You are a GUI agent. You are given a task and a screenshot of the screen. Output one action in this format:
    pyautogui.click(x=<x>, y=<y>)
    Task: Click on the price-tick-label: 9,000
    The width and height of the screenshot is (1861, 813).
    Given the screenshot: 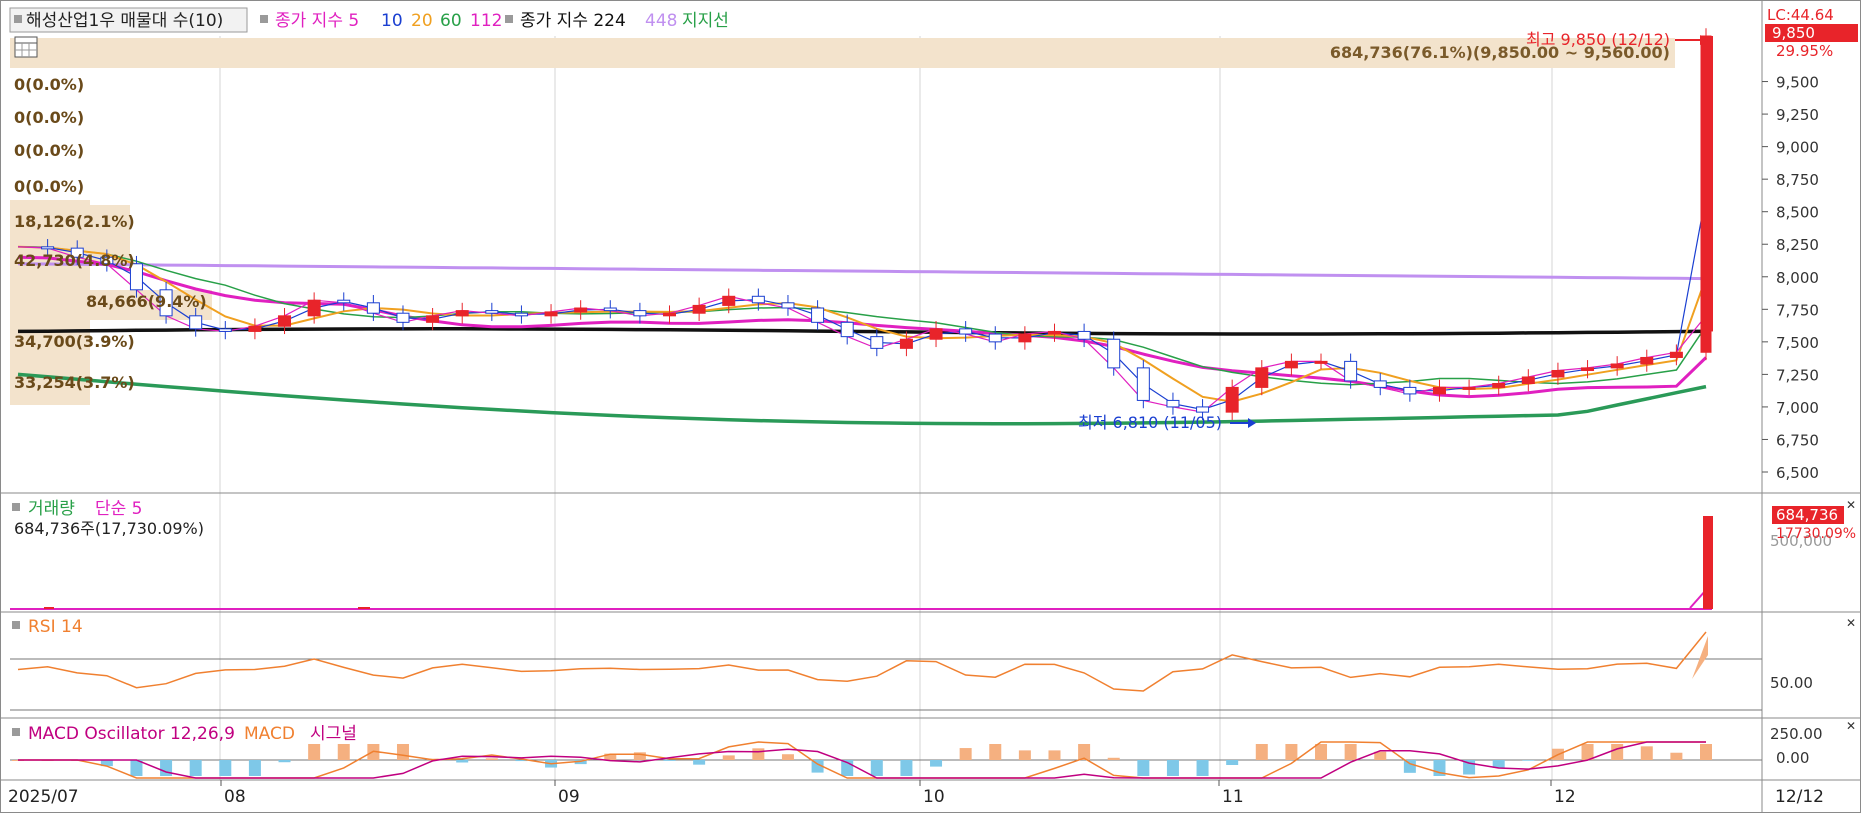 What is the action you would take?
    pyautogui.click(x=1797, y=148)
    